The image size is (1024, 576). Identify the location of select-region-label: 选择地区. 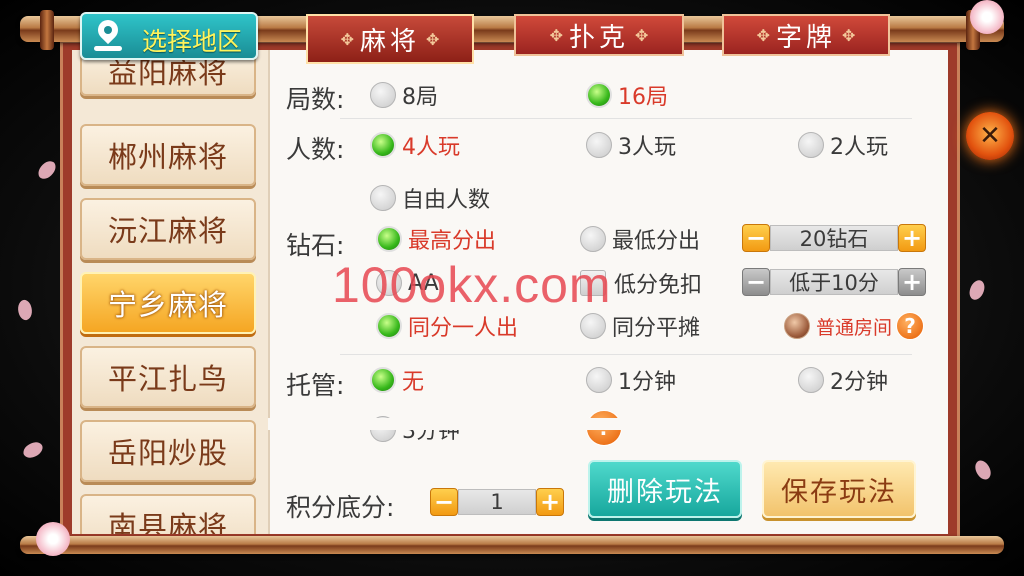
(192, 41).